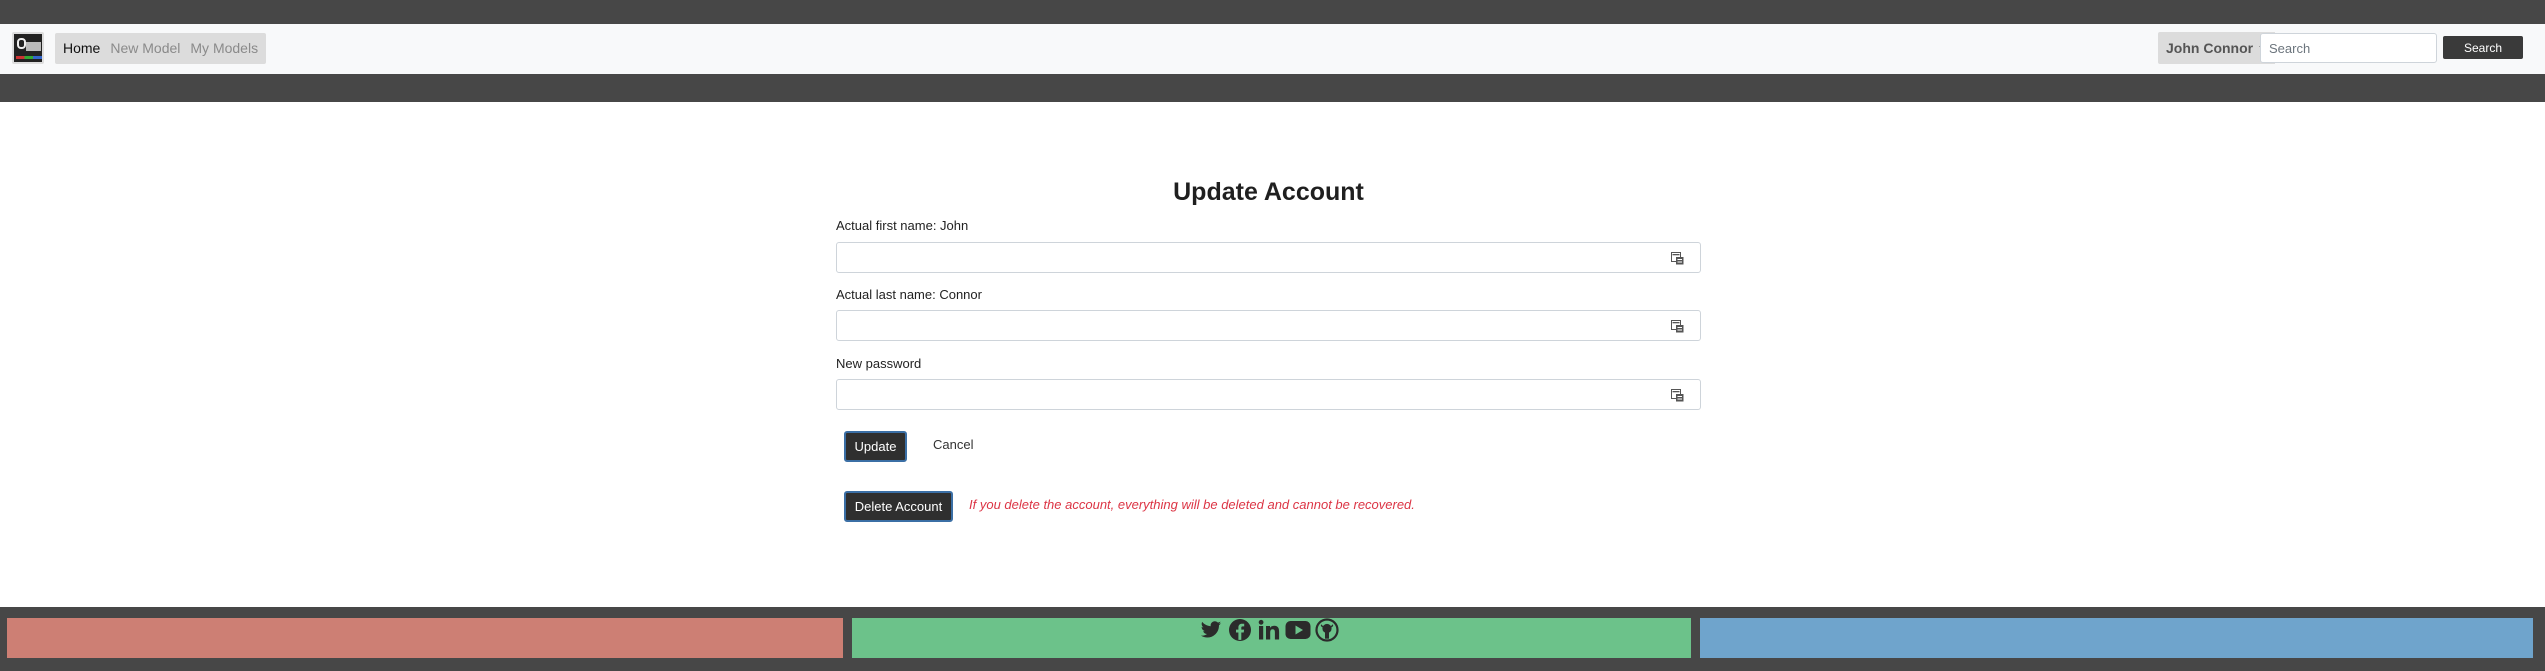 Image resolution: width=2545 pixels, height=671 pixels. I want to click on github-icon, so click(1327, 630).